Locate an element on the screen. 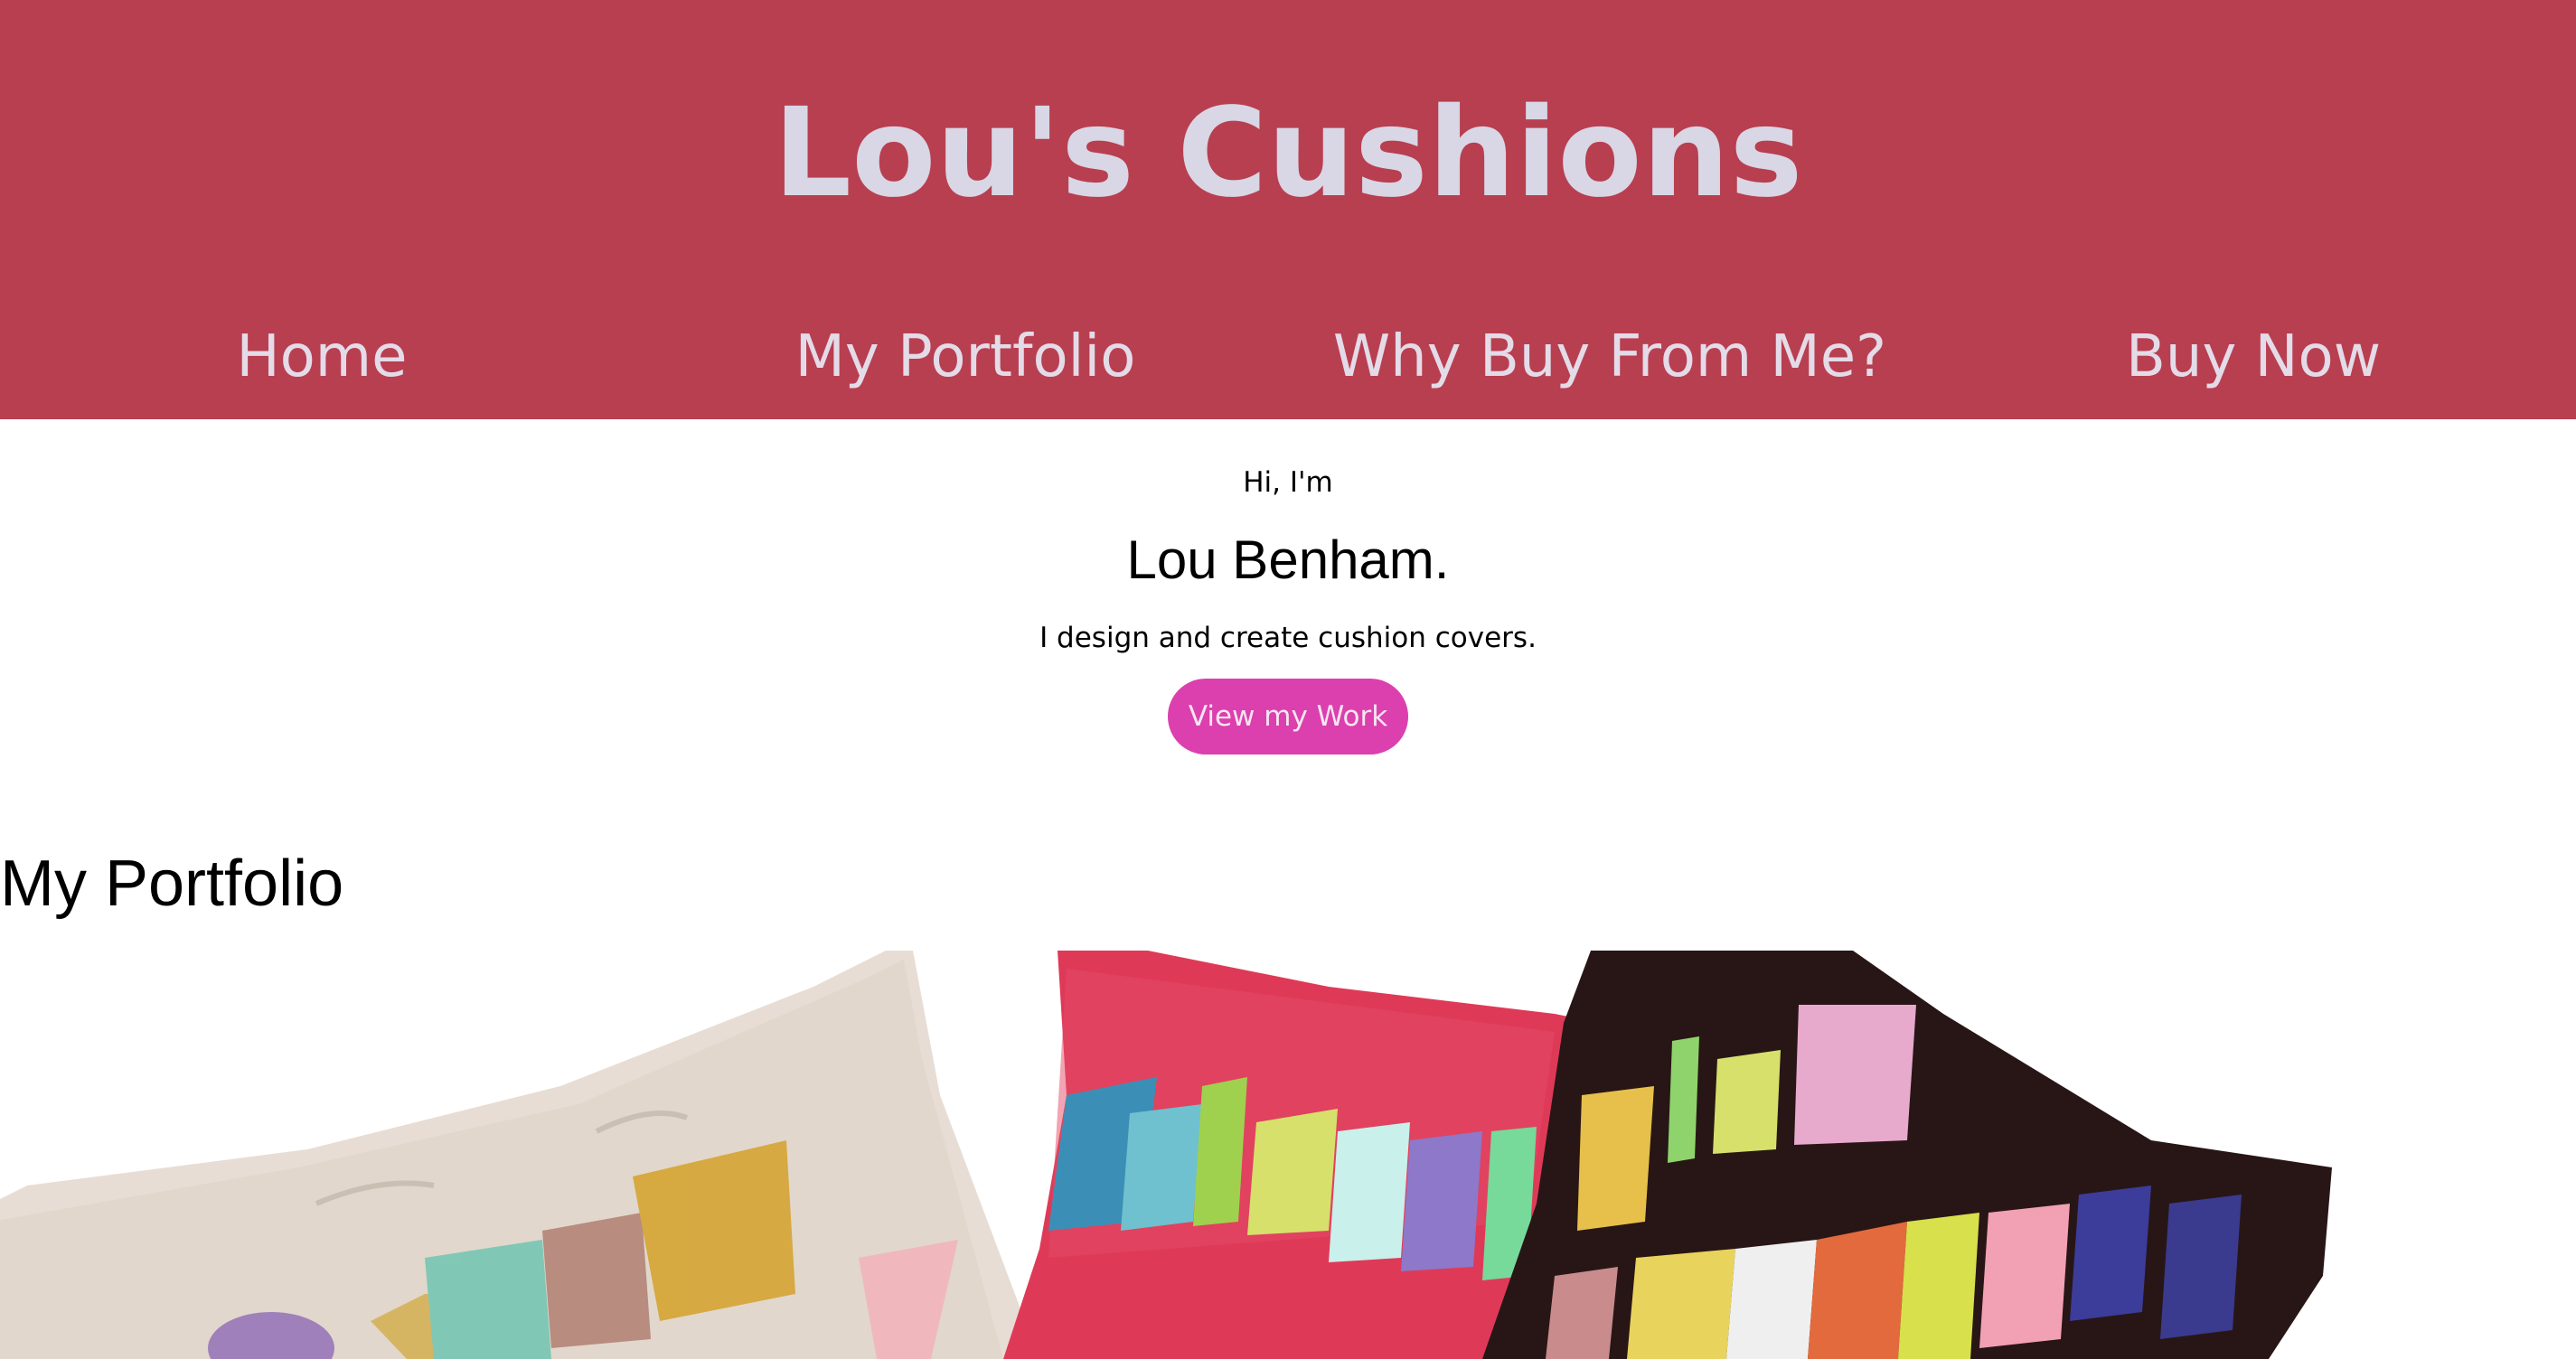 This screenshot has width=2576, height=1359. view-my-work-button: View my Work is located at coordinates (1288, 716).